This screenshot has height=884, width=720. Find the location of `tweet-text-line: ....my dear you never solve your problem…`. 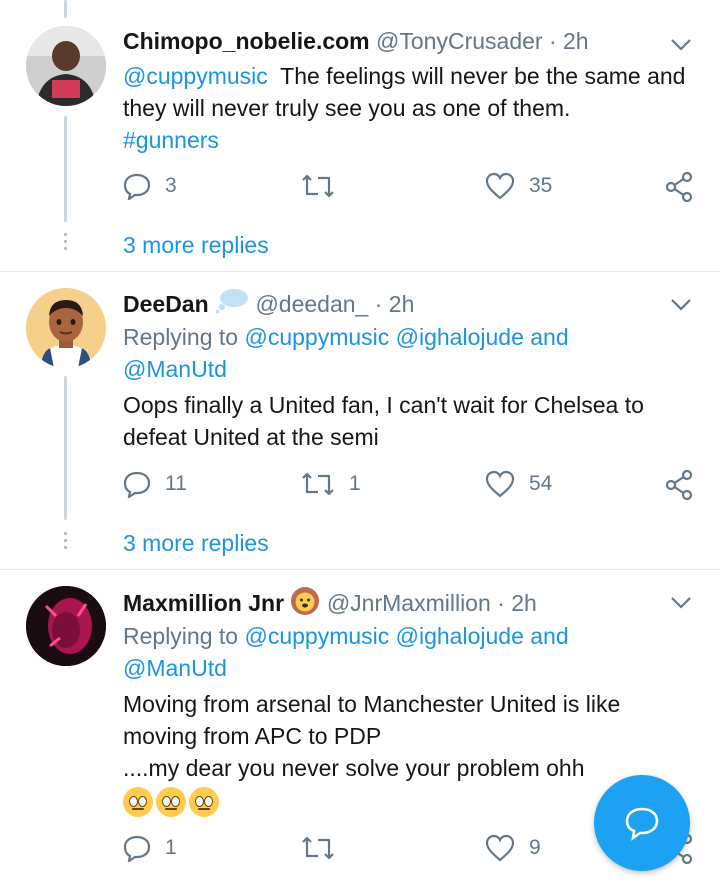

tweet-text-line: ....my dear you never solve your problem… is located at coordinates (354, 768).